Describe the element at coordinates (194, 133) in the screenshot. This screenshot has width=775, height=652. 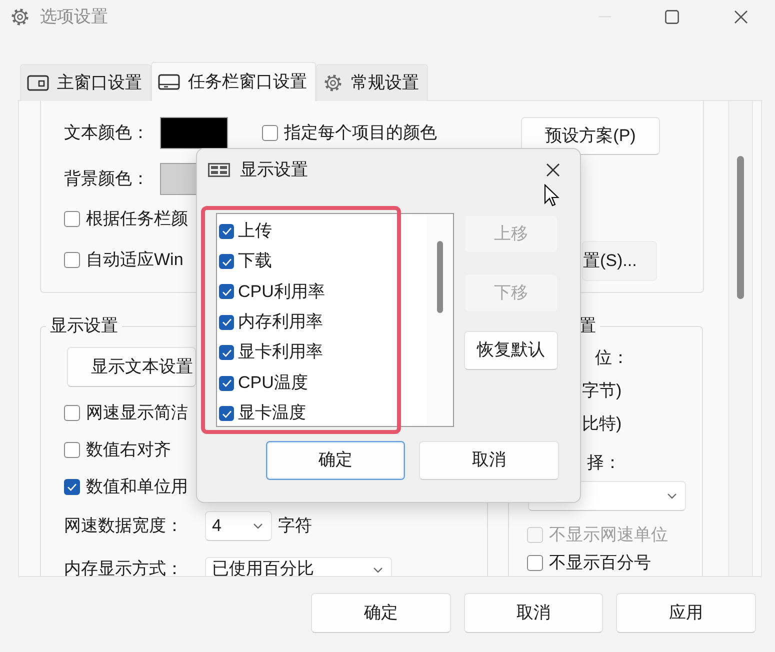
I see `color-swatch` at that location.